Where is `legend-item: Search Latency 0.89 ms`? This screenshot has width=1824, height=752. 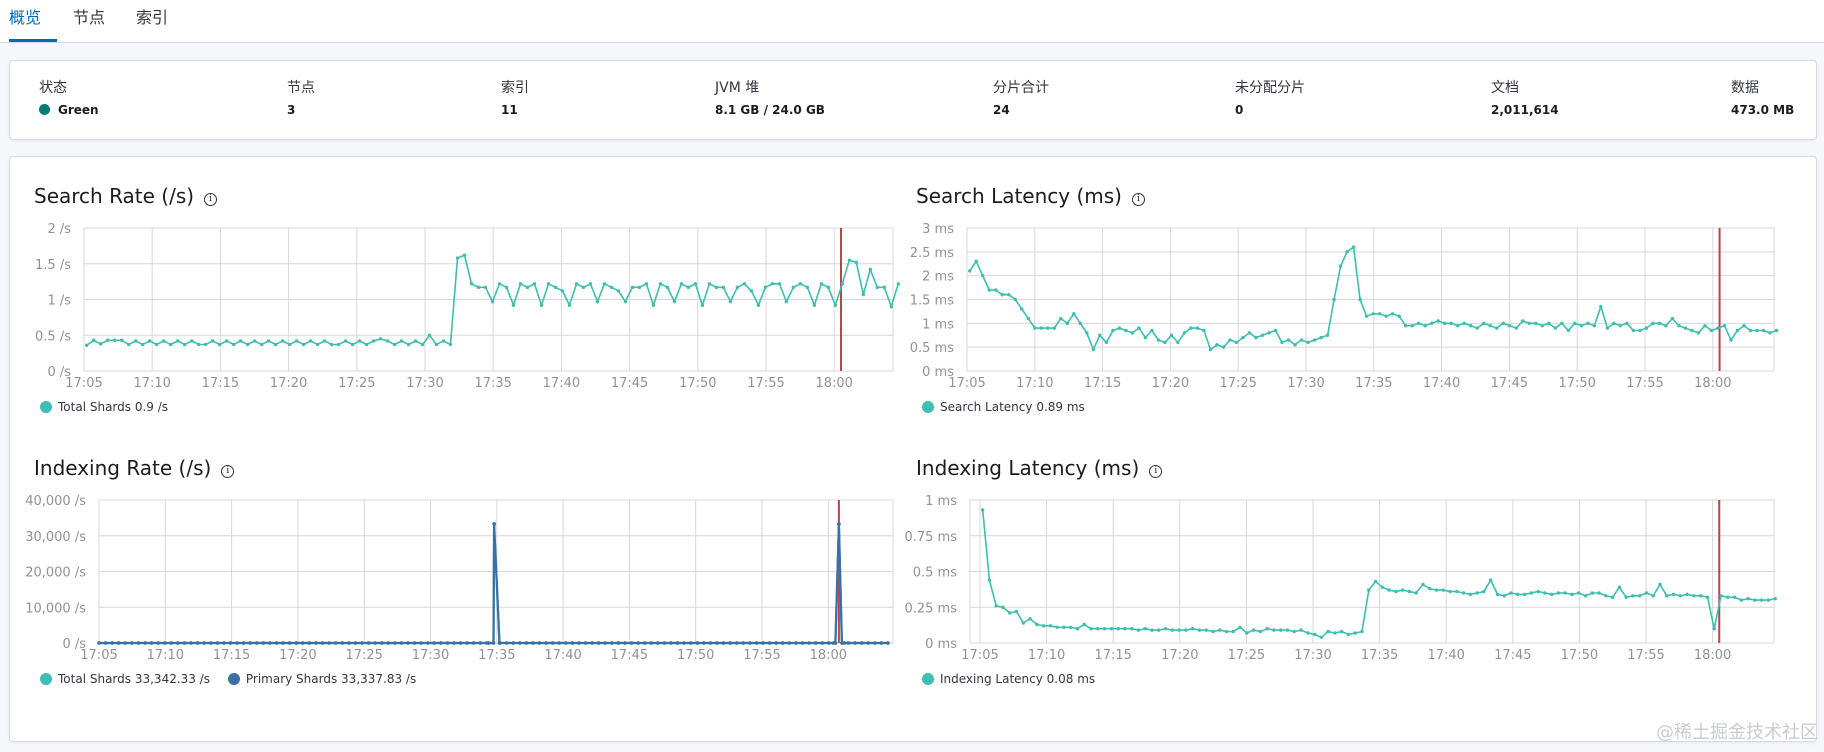
legend-item: Search Latency 0.89 ms is located at coordinates (1003, 407).